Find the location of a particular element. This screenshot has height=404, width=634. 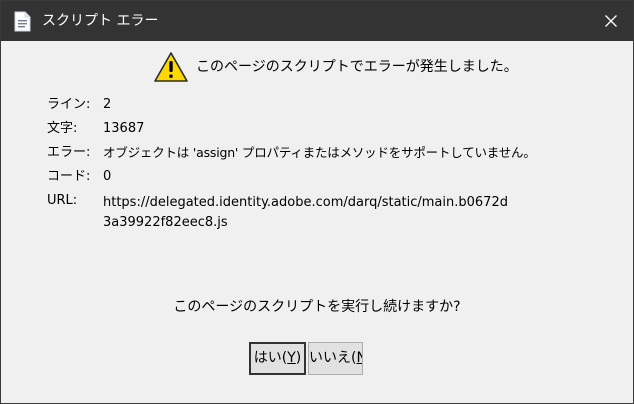

yes-mnemonic: Y is located at coordinates (291, 358).